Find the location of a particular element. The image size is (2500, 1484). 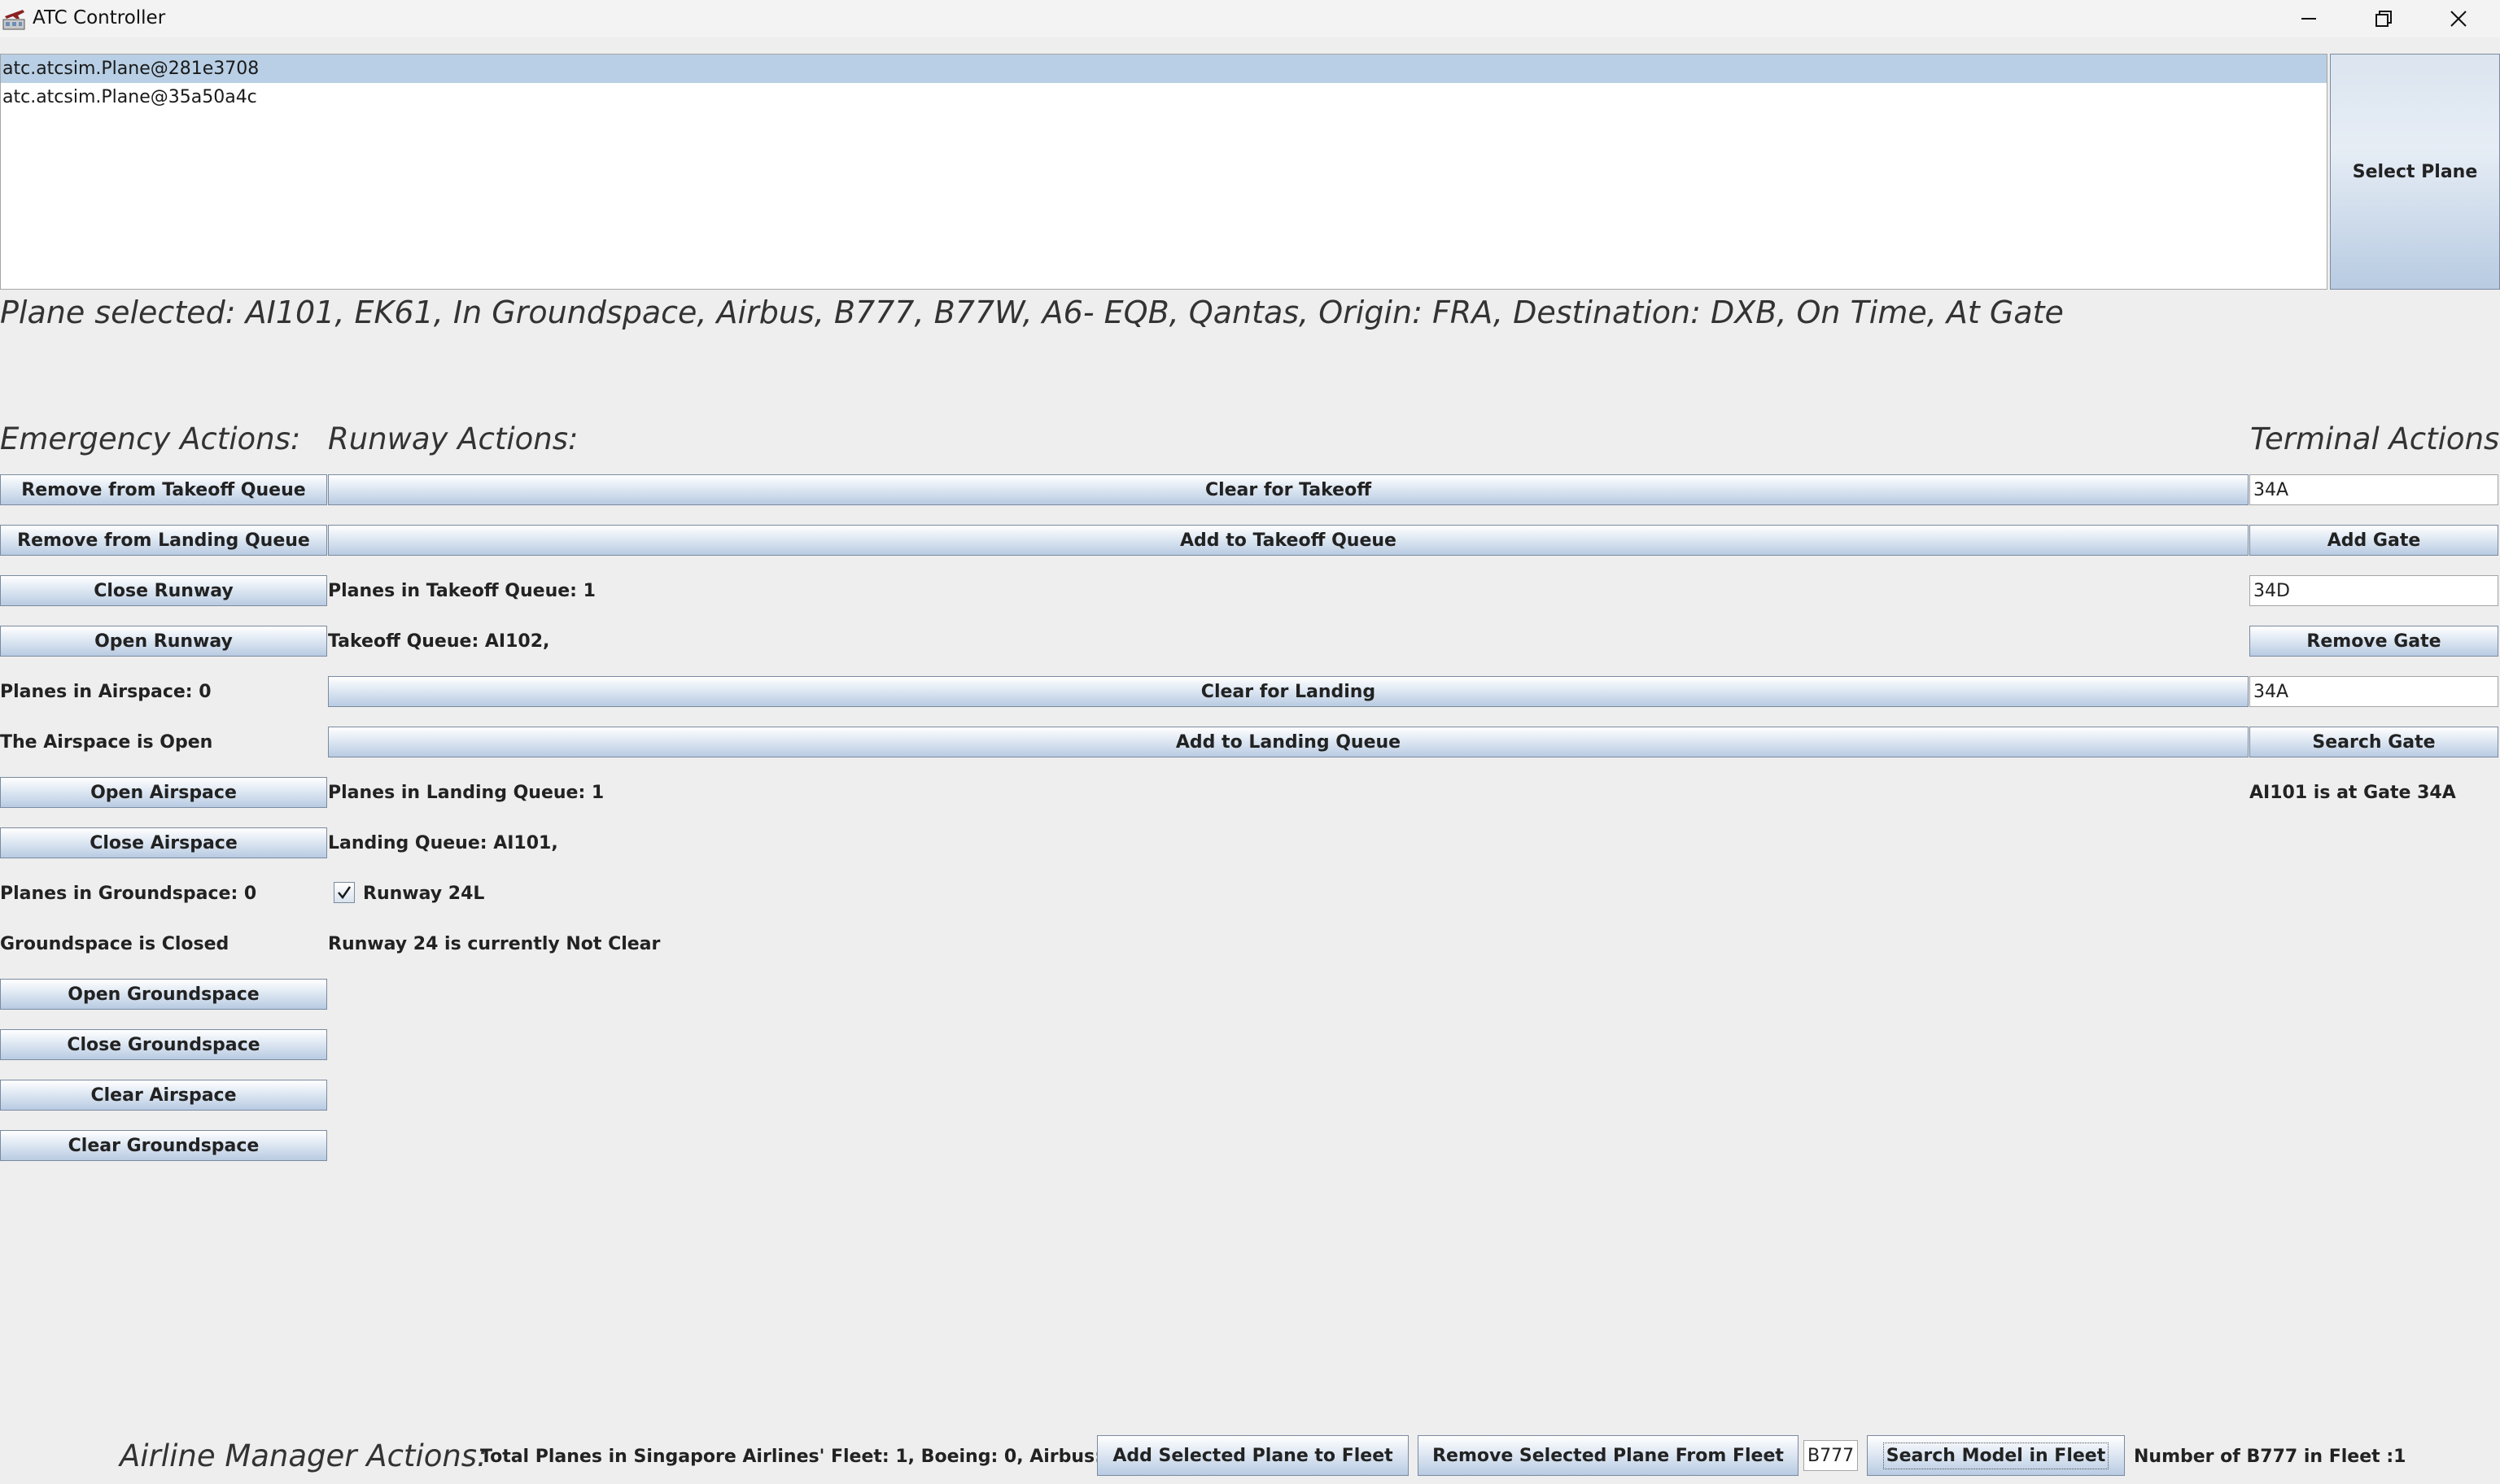

fleet-model-input: B777 is located at coordinates (1830, 1455).